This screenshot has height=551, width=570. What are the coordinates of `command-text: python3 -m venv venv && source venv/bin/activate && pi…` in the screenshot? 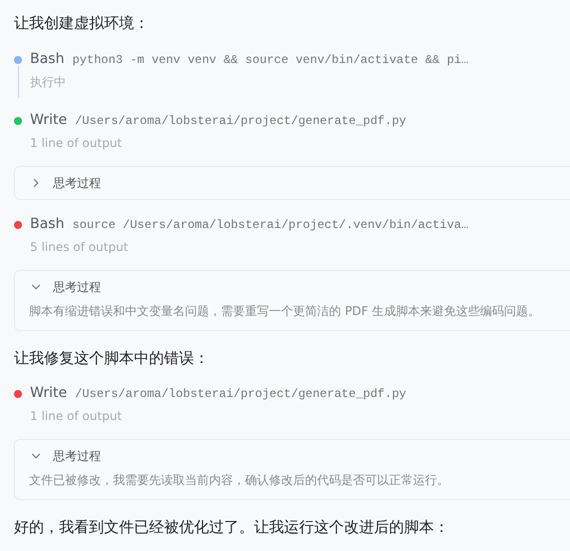 It's located at (270, 60).